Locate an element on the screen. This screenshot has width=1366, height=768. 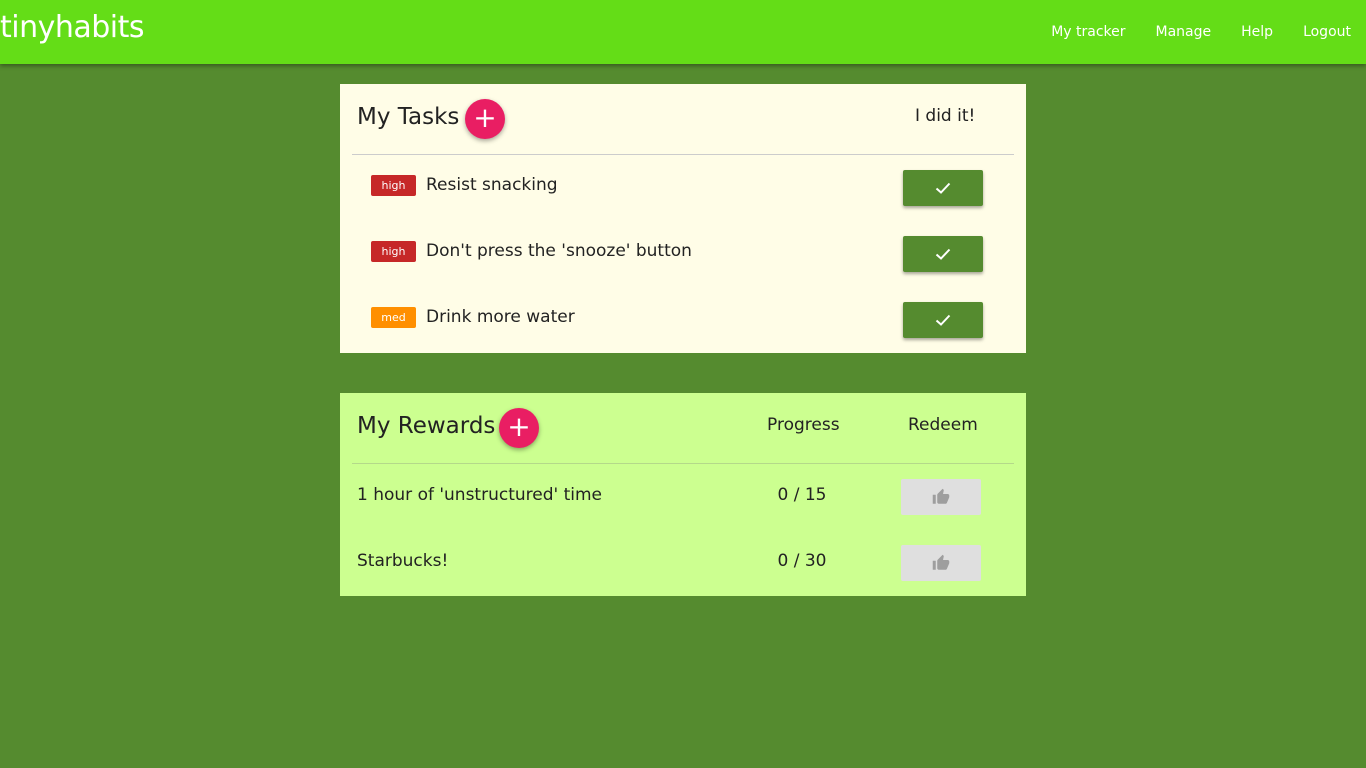
nav-logout: Logout is located at coordinates (1327, 32).